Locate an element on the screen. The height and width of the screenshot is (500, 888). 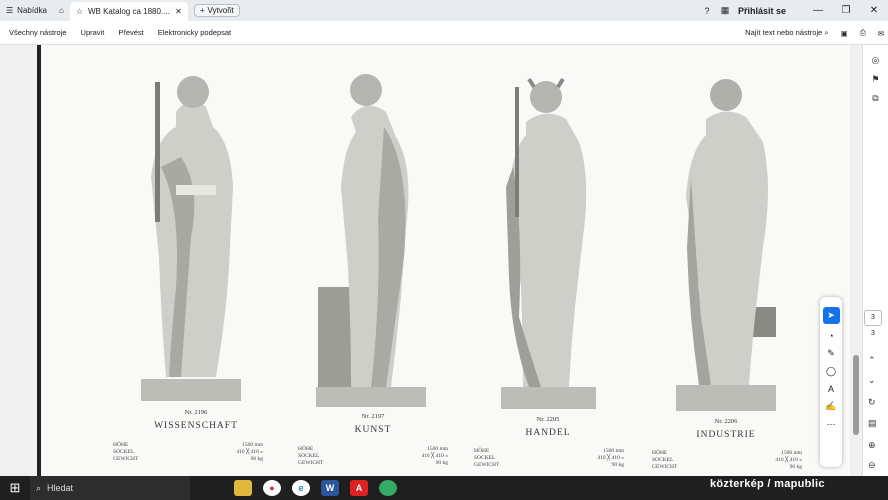
star-icon: ☆ is located at coordinates (79, 11).